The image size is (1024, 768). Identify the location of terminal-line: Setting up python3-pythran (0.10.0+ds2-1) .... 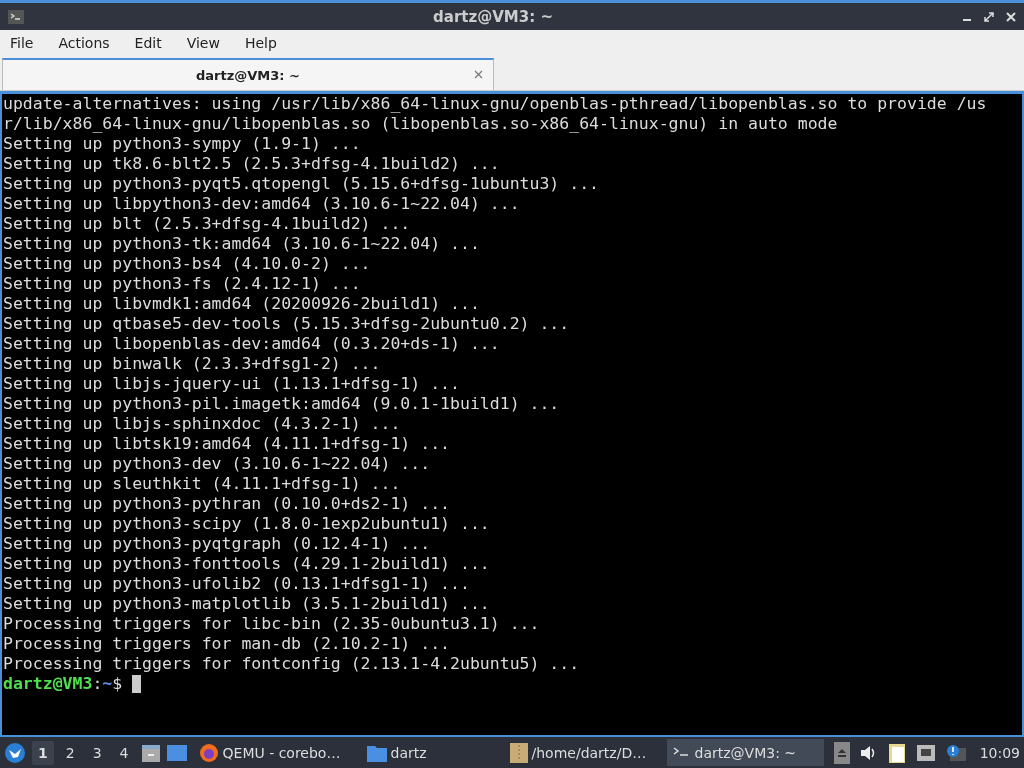
(227, 504).